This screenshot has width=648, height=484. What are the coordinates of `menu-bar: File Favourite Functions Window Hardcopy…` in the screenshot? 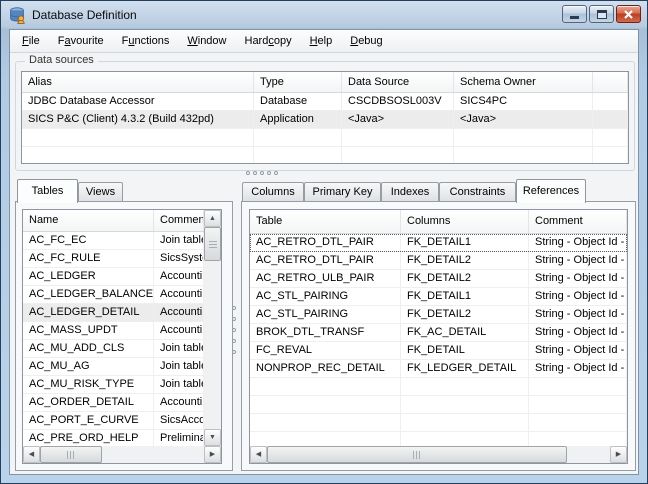 It's located at (324, 41).